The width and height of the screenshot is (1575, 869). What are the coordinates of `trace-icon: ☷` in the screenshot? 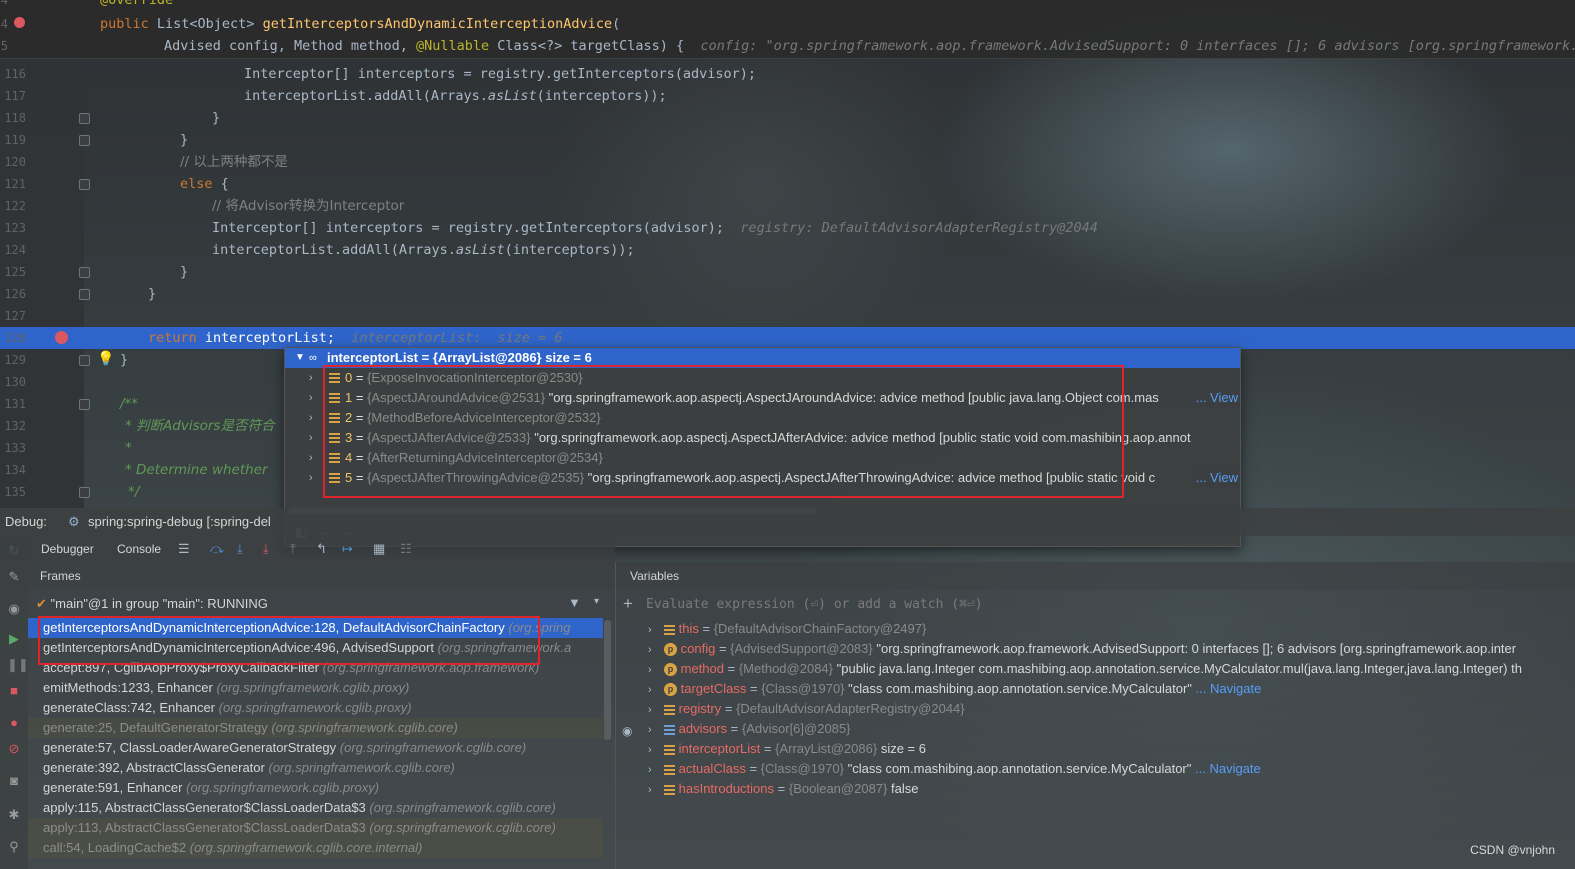 It's located at (406, 549).